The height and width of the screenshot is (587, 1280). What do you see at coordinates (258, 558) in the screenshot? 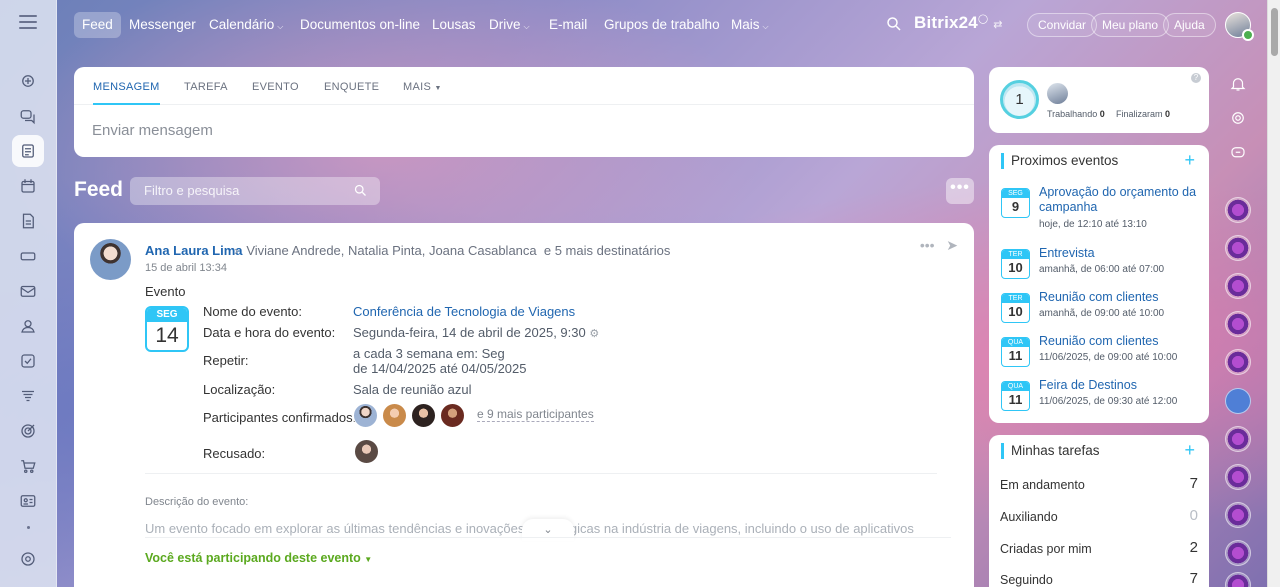
I see `attendance-status-dropdown: Você está participando deste evento ▼` at bounding box center [258, 558].